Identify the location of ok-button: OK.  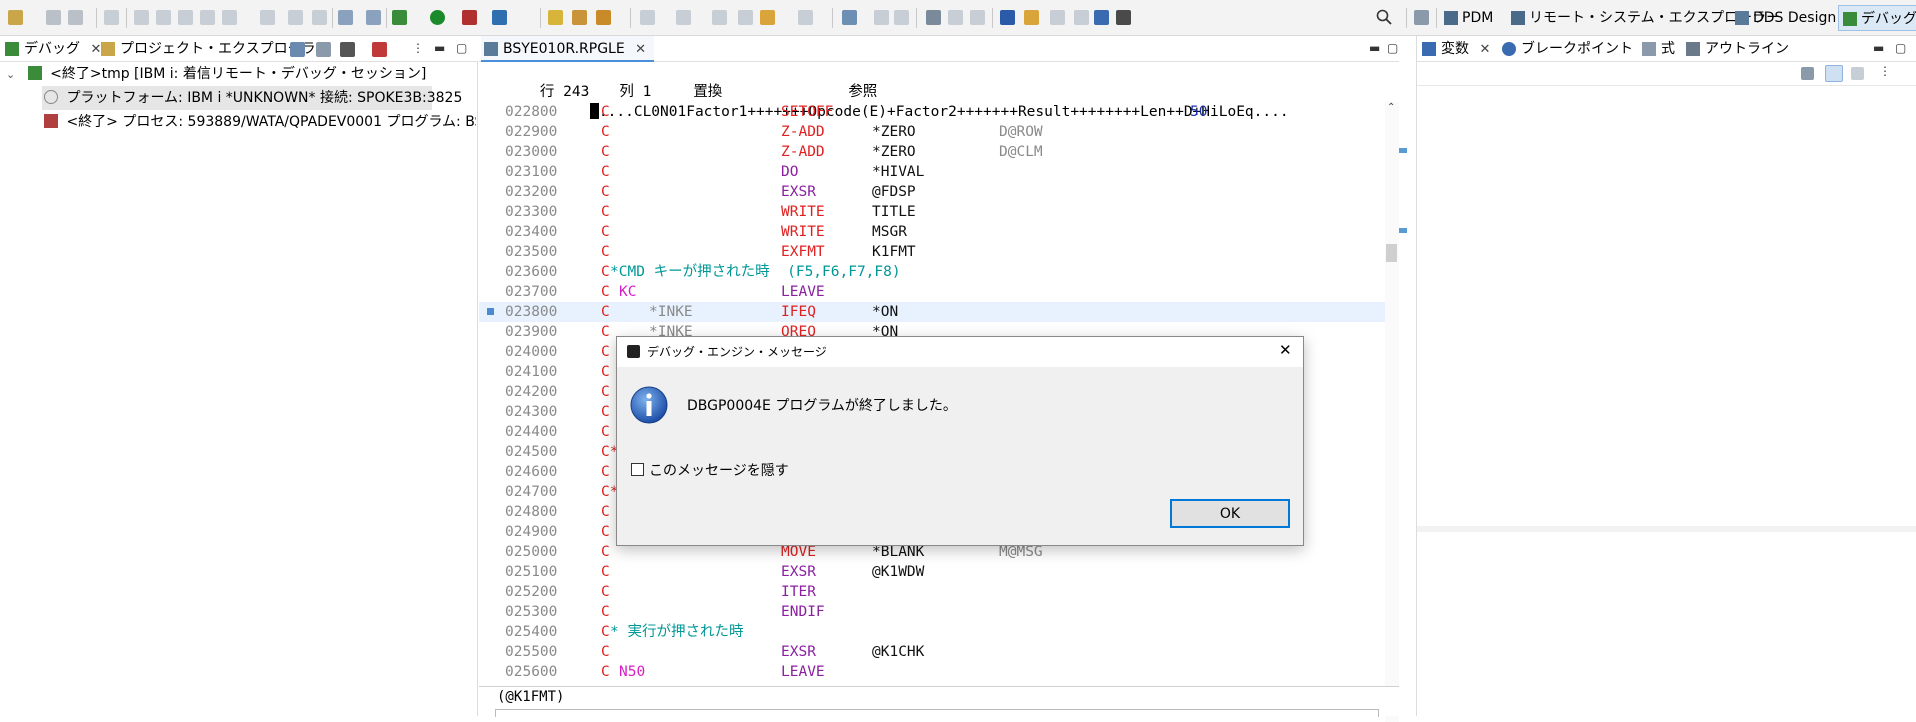
(1230, 513).